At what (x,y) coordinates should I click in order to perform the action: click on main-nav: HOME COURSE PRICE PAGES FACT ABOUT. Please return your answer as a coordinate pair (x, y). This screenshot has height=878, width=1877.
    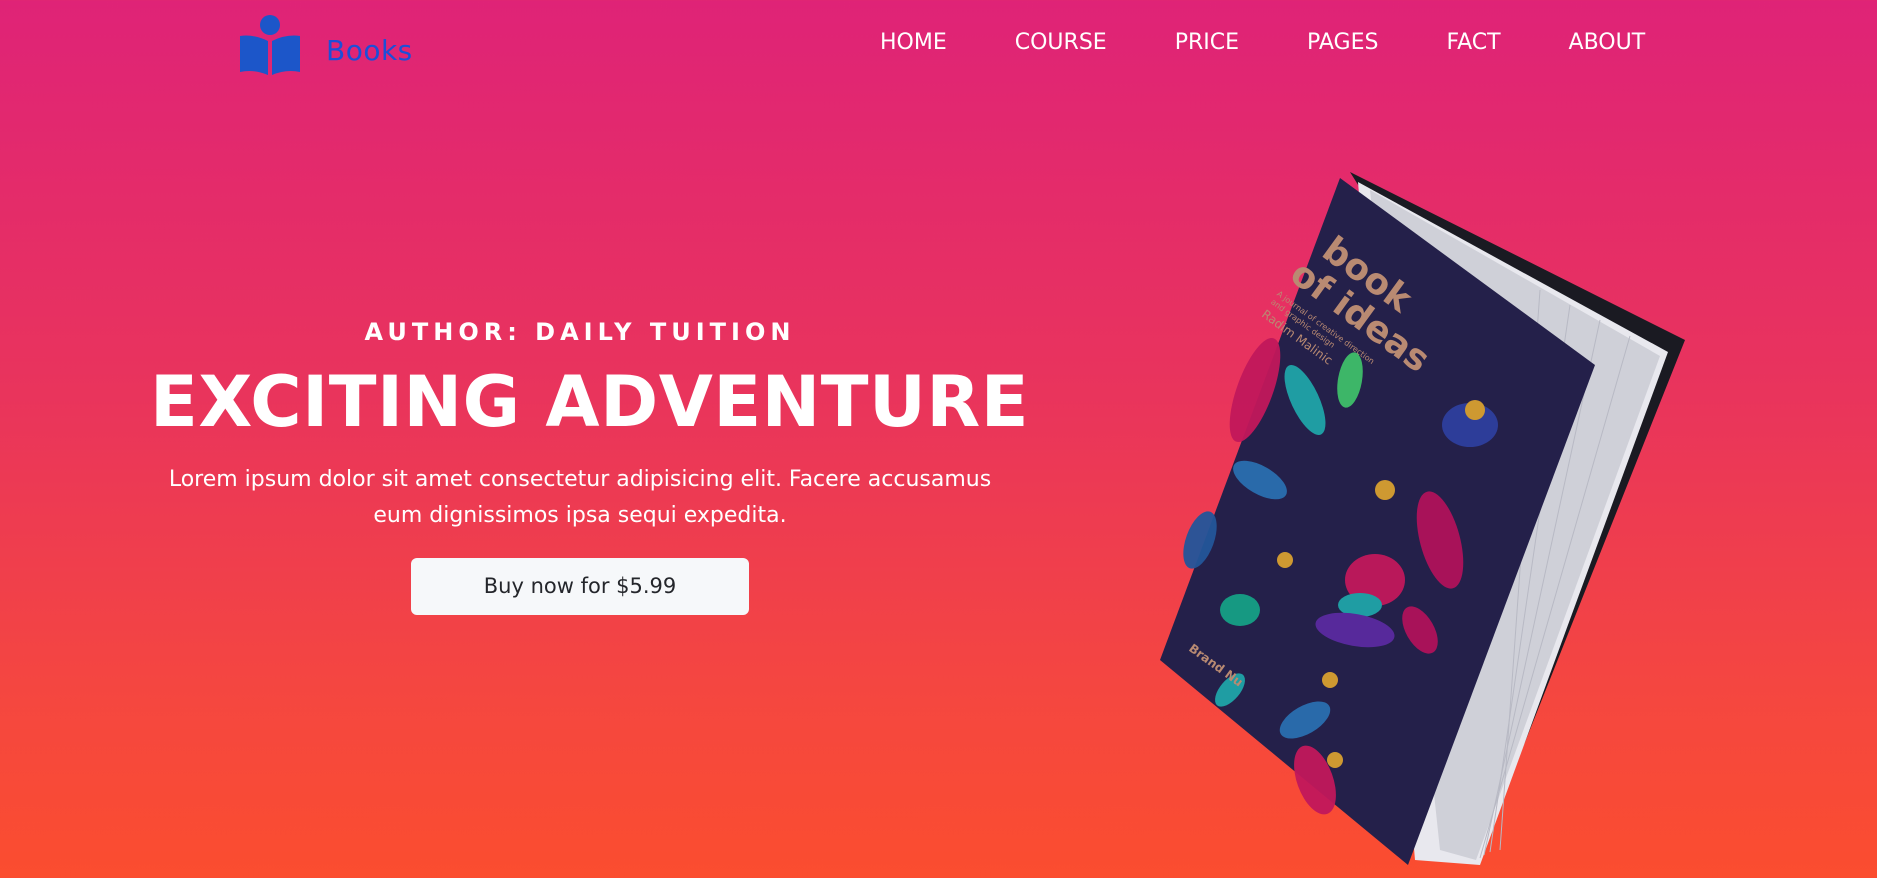
    Looking at the image, I should click on (1262, 42).